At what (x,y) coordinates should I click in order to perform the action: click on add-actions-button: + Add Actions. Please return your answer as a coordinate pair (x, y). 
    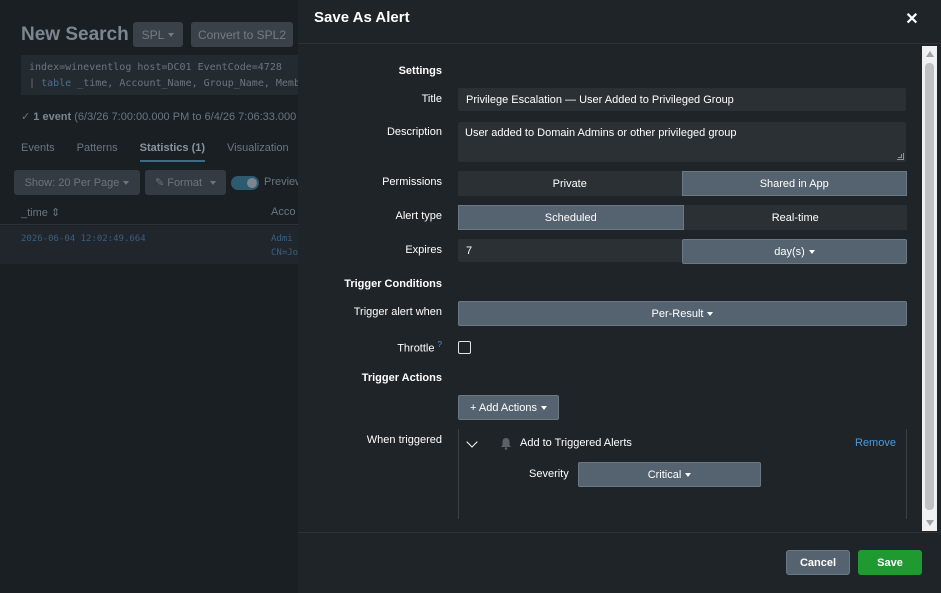
    Looking at the image, I should click on (508, 407).